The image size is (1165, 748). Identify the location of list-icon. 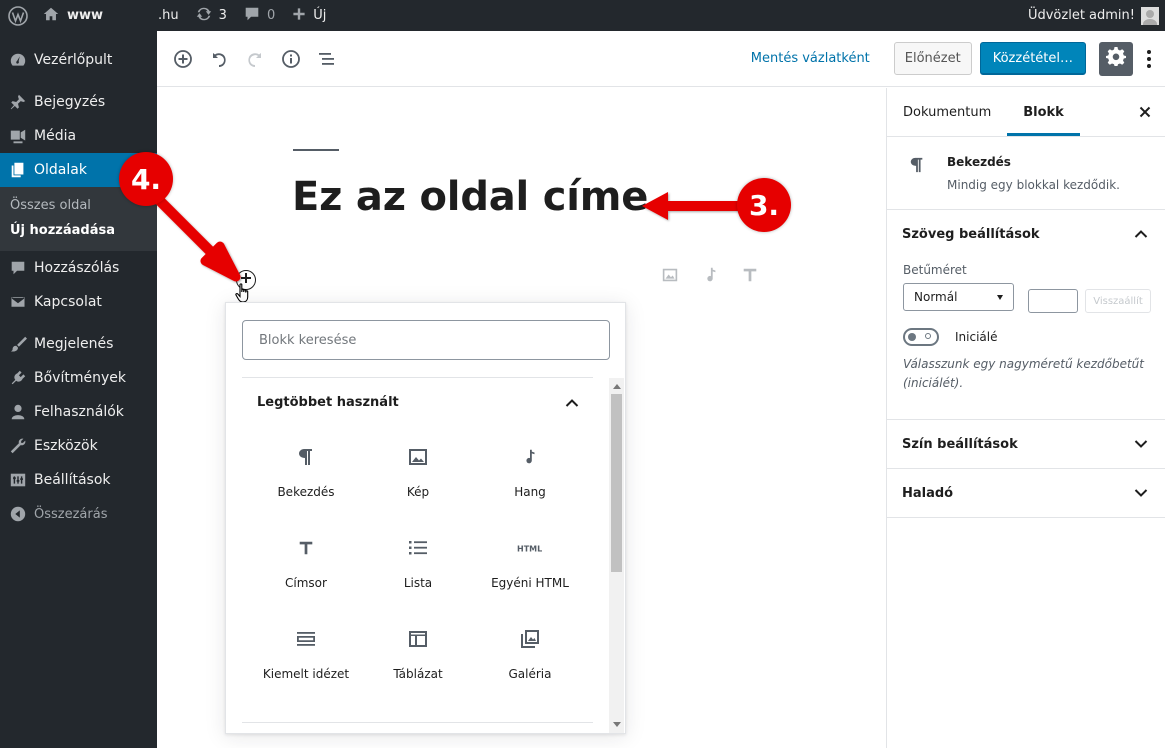
(418, 548).